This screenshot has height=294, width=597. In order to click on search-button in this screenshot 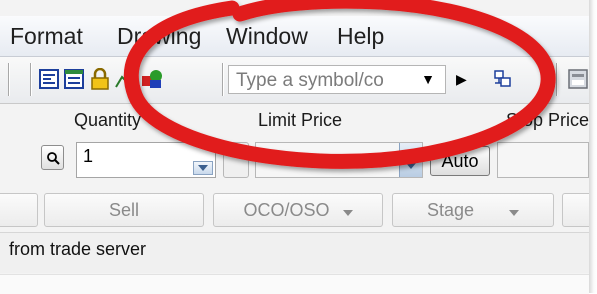, I will do `click(52, 157)`.